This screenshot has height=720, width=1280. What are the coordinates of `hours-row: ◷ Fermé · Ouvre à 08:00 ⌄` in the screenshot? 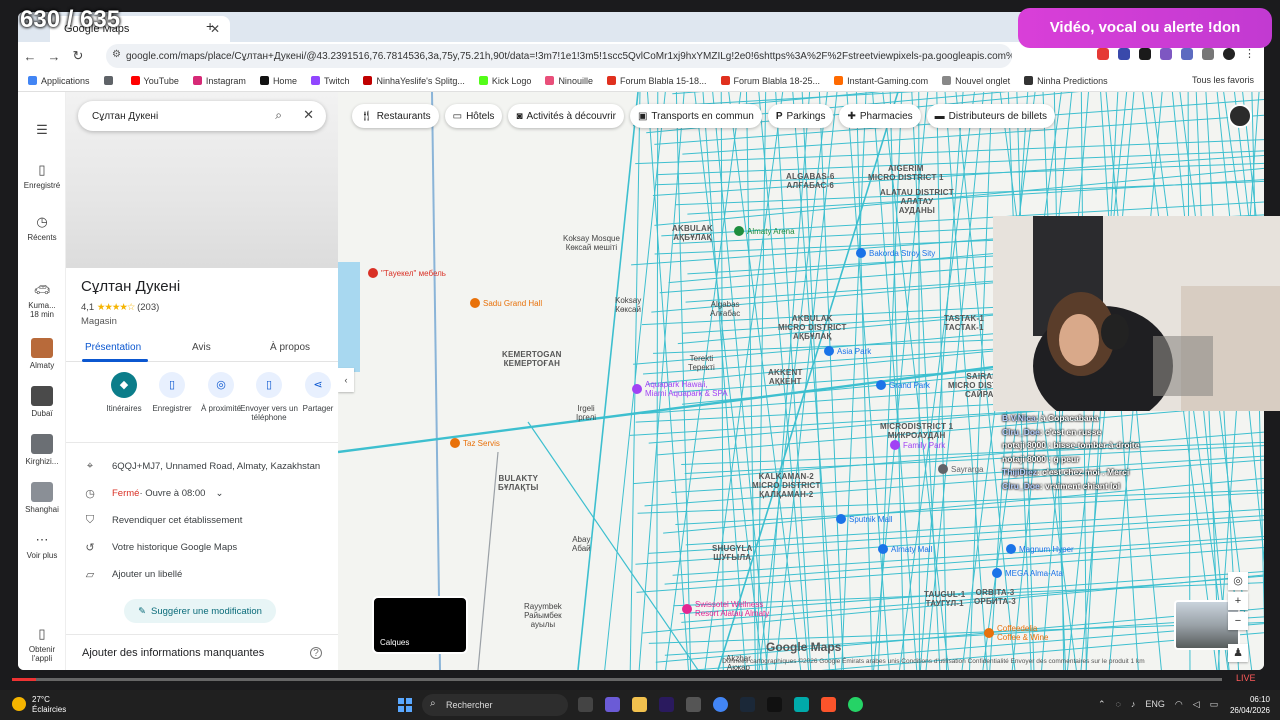 It's located at (151, 493).